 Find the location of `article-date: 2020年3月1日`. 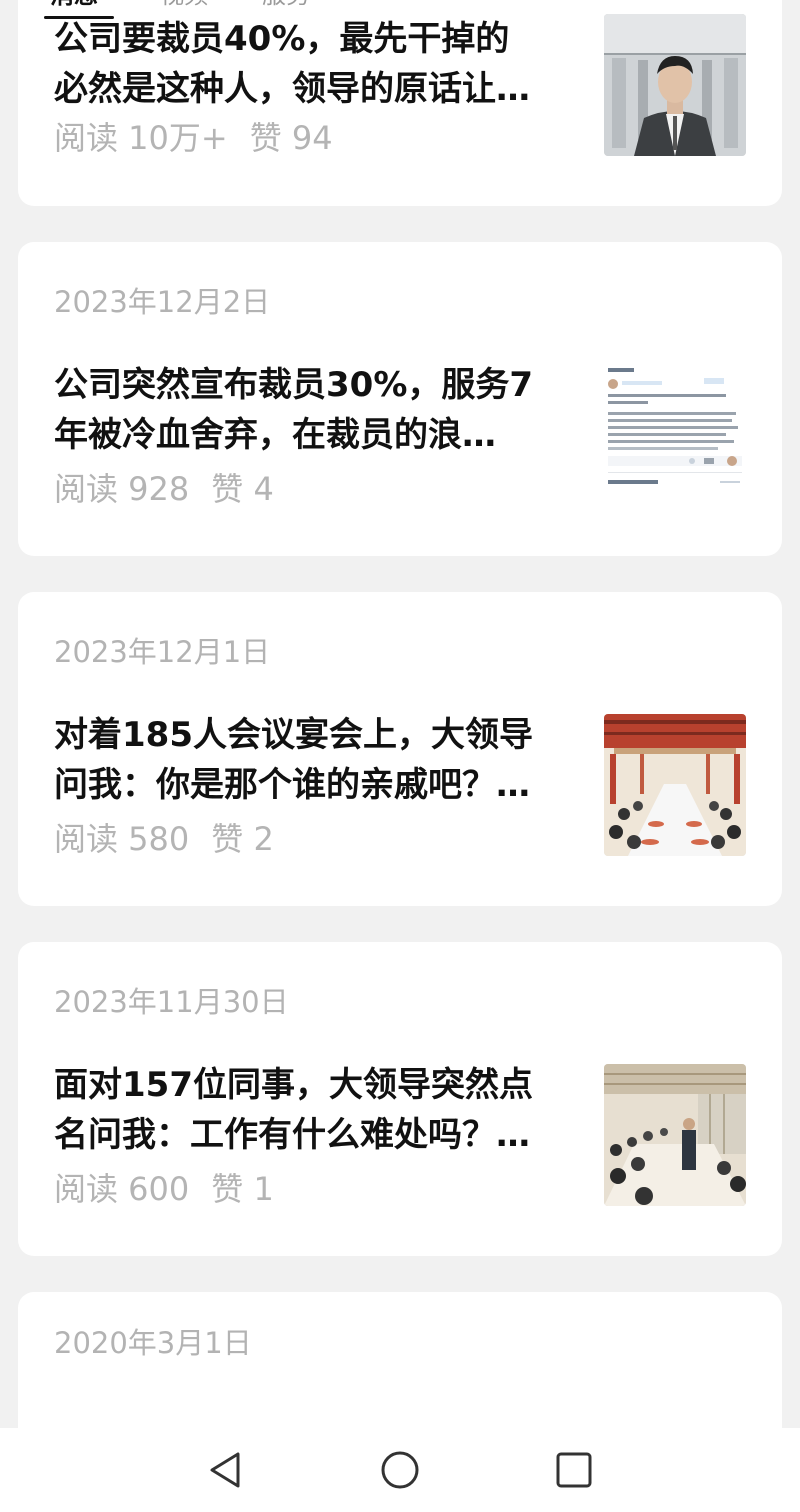

article-date: 2020年3月1日 is located at coordinates (153, 1343).